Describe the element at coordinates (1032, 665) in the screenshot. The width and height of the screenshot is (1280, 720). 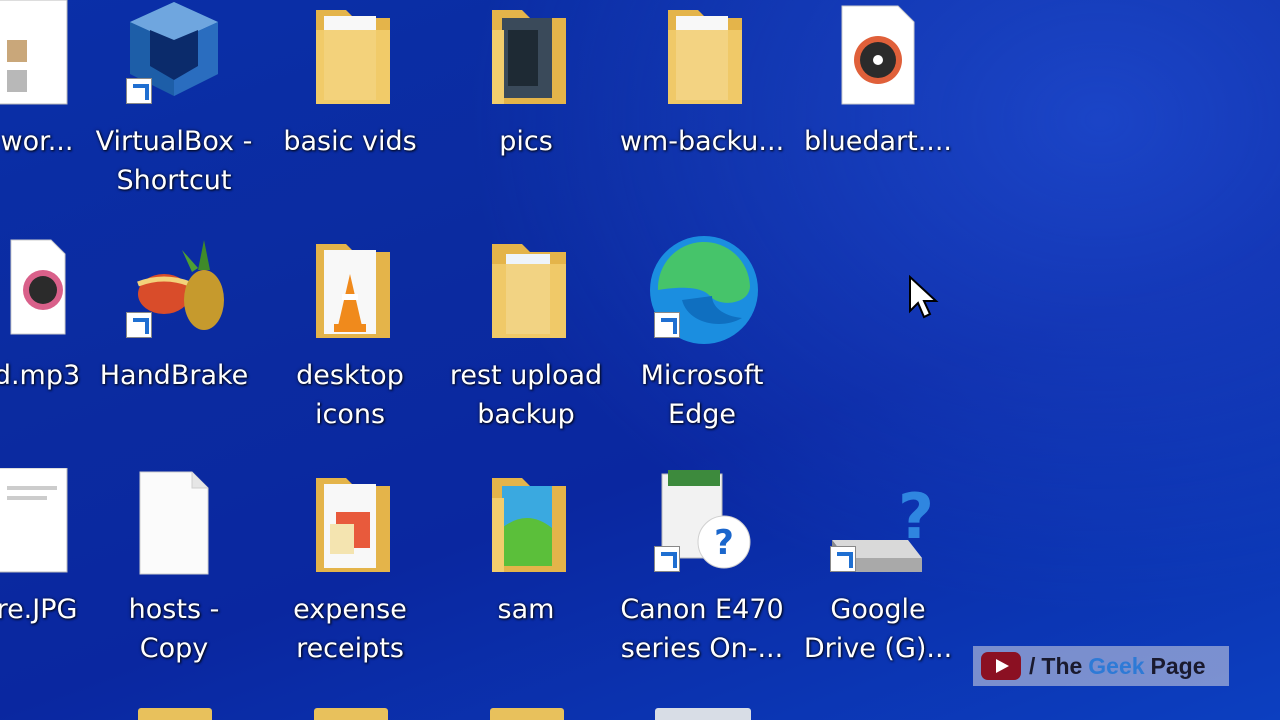
I see `watermark-slash: /` at that location.